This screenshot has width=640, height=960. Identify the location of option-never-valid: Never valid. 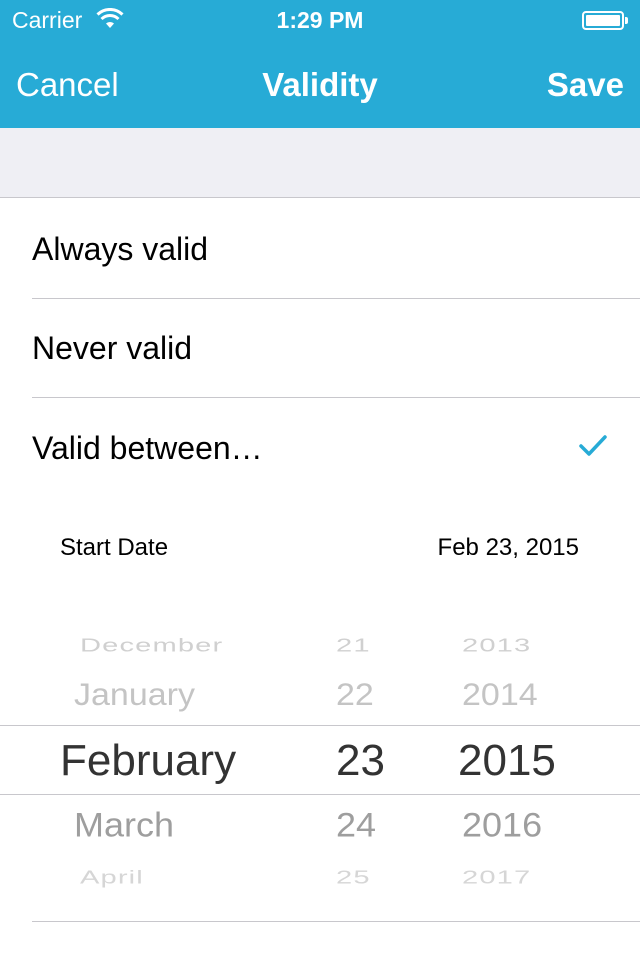
(320, 348).